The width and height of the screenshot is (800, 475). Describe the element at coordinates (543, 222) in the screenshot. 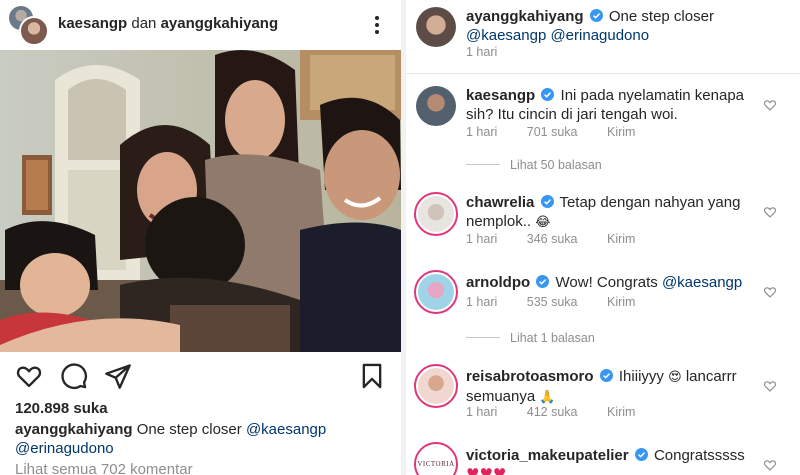

I see `laughing-emoji: 😂` at that location.